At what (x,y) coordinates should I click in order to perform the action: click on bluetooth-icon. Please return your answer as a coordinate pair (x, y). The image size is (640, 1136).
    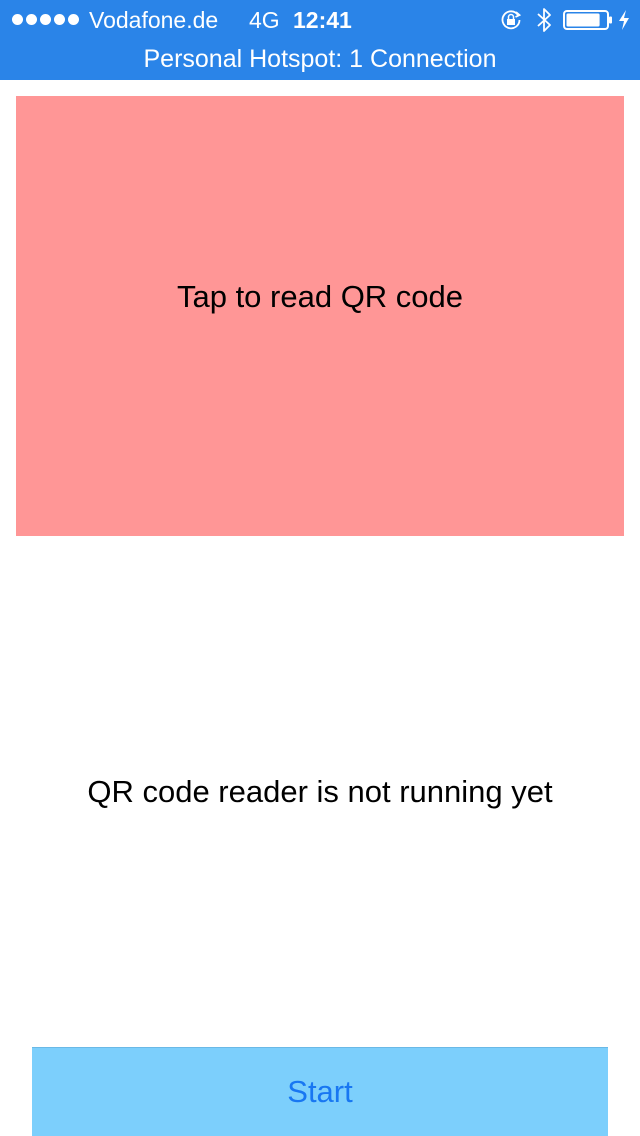
    Looking at the image, I should click on (544, 20).